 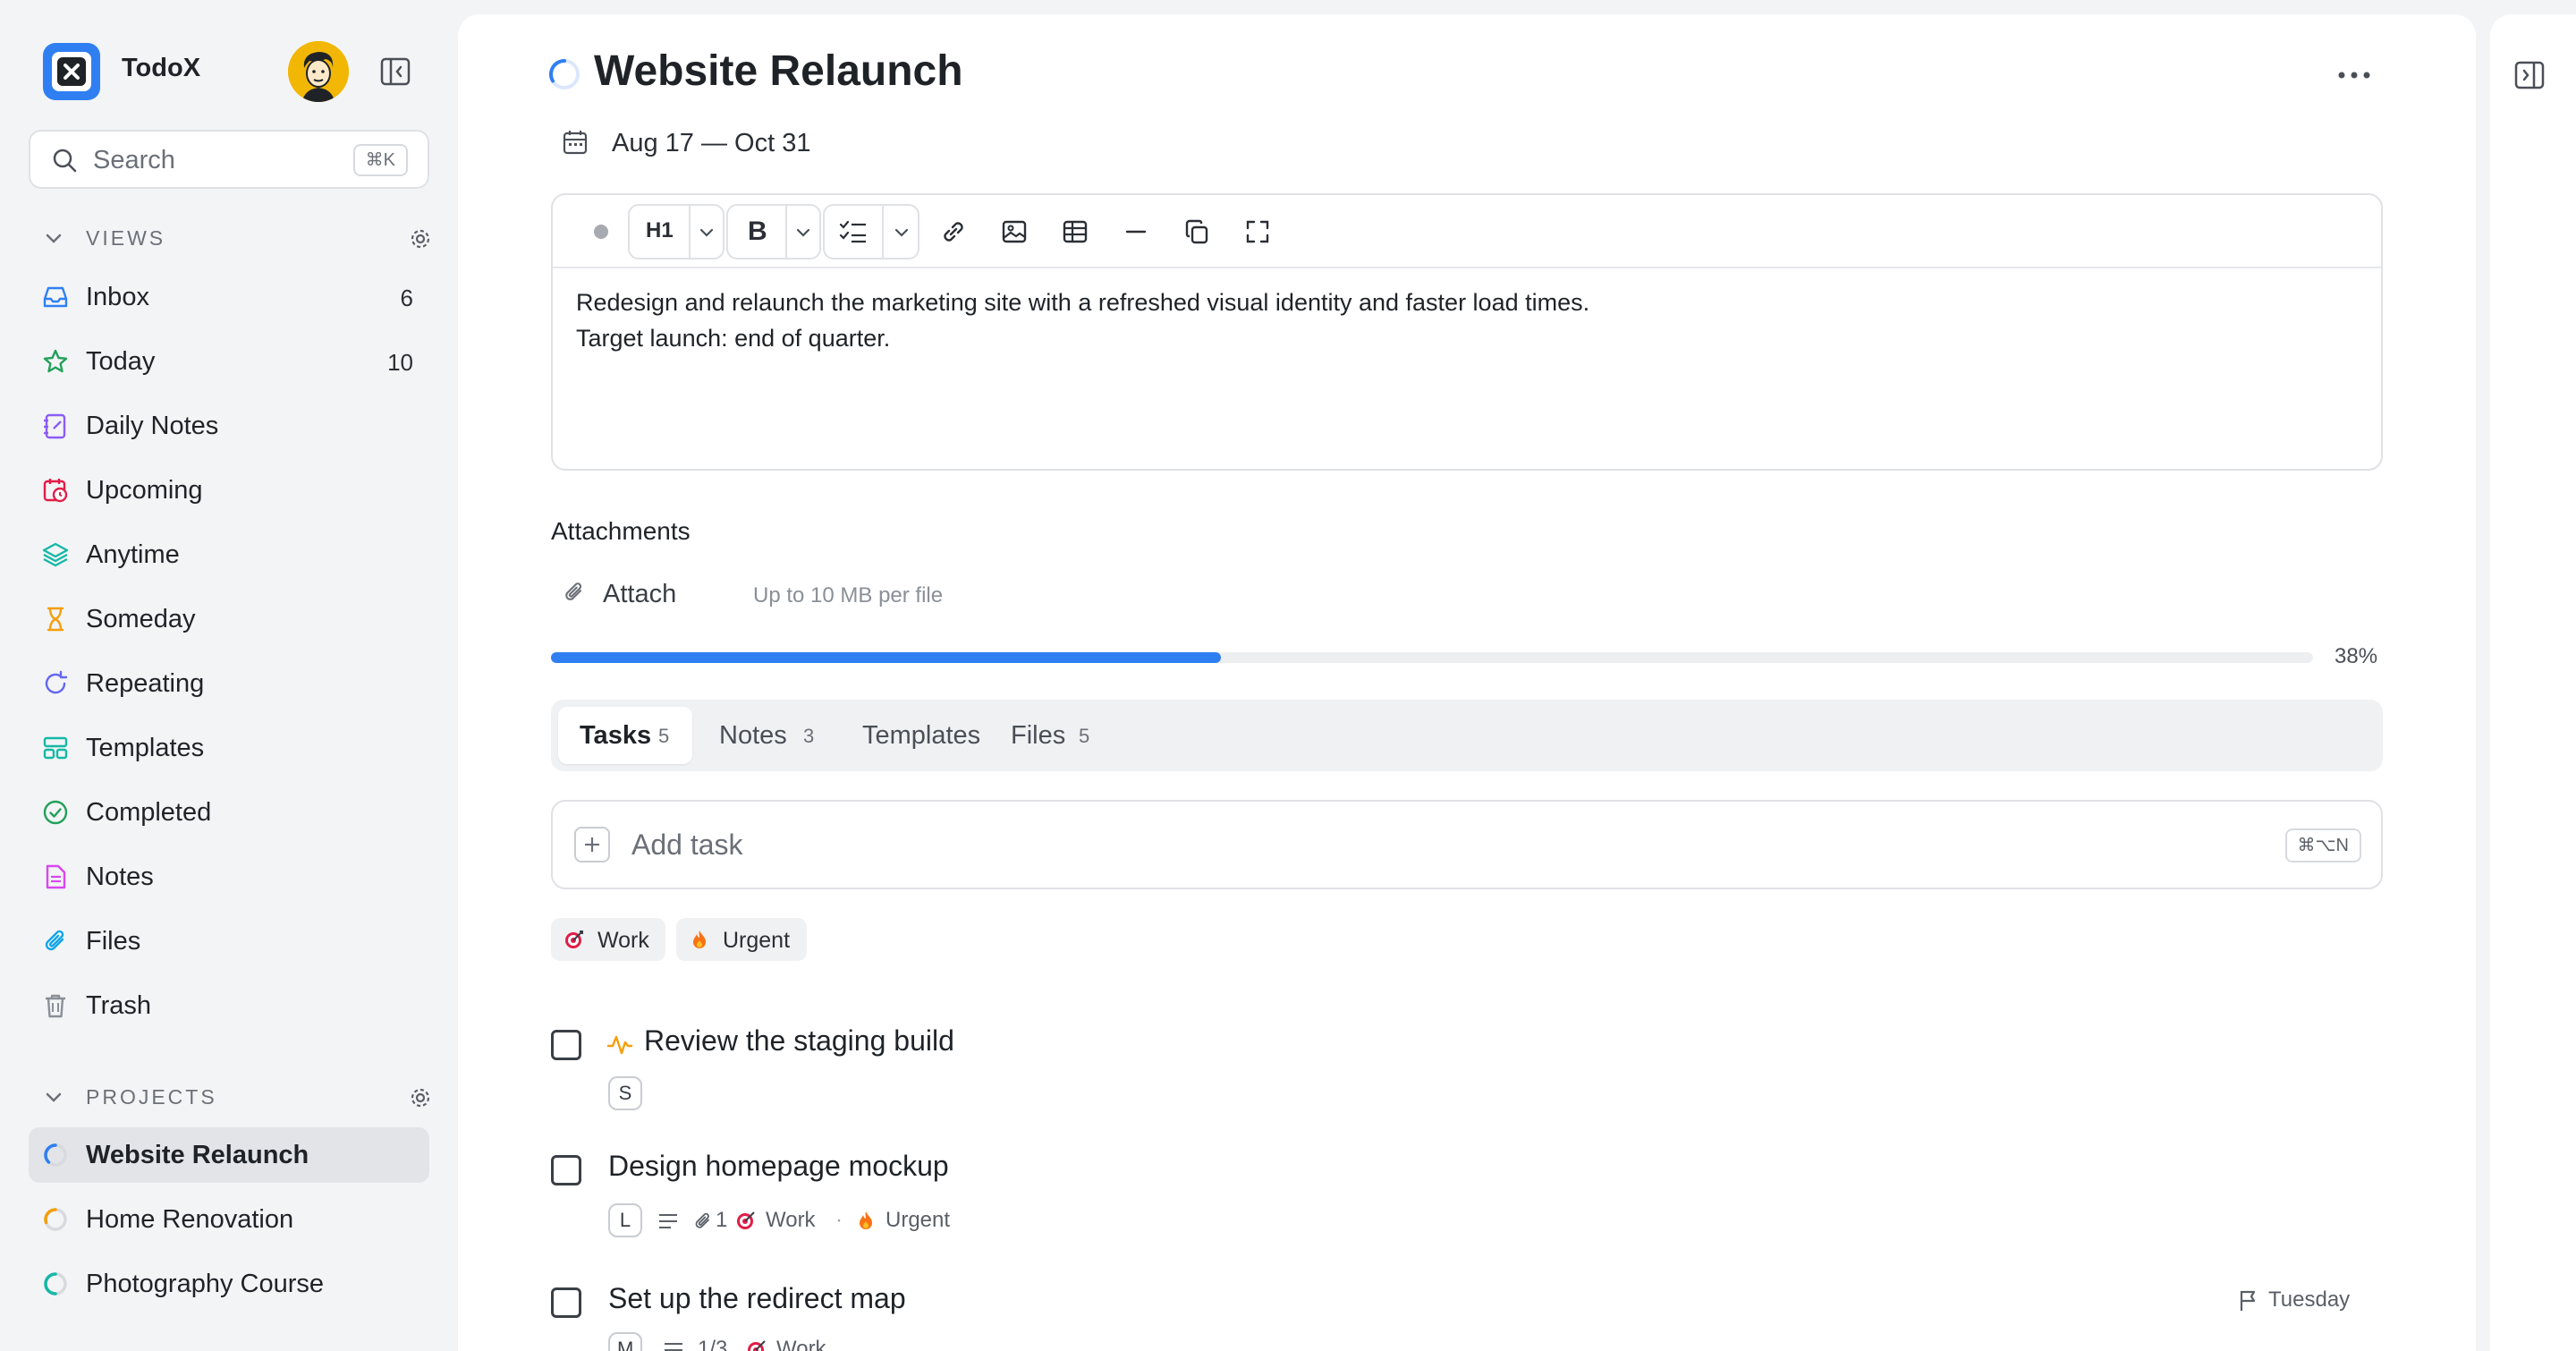 I want to click on sidebar-project-home-renovation: Home Renovation, so click(x=229, y=1219).